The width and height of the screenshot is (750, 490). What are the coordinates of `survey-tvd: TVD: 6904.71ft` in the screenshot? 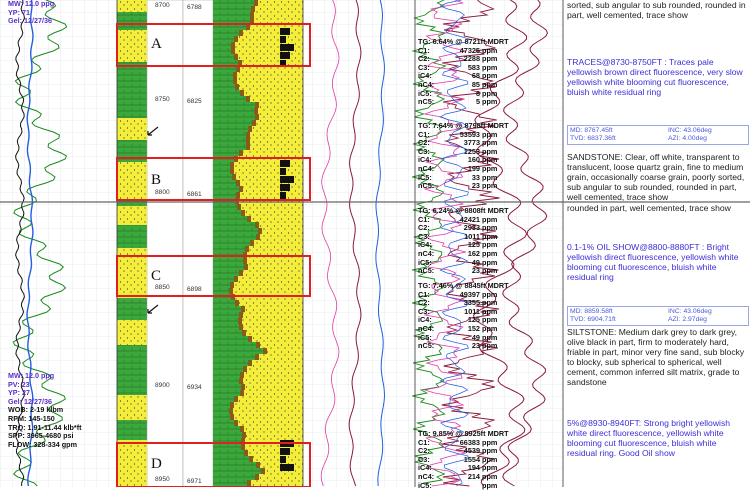 It's located at (593, 319).